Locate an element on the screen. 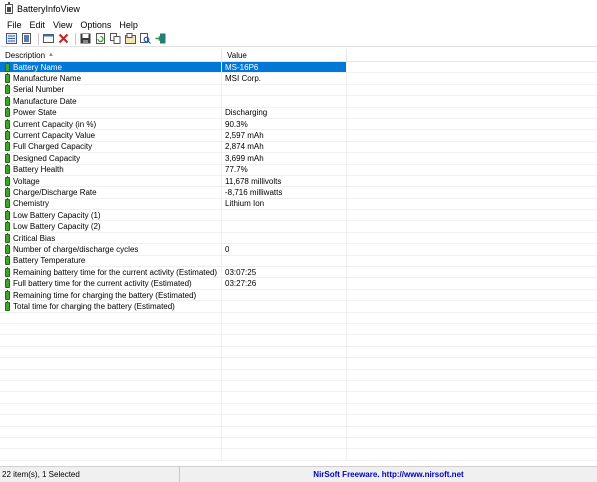 This screenshot has width=597, height=482. table-row: Chemistry Lithium Ion is located at coordinates (298, 204).